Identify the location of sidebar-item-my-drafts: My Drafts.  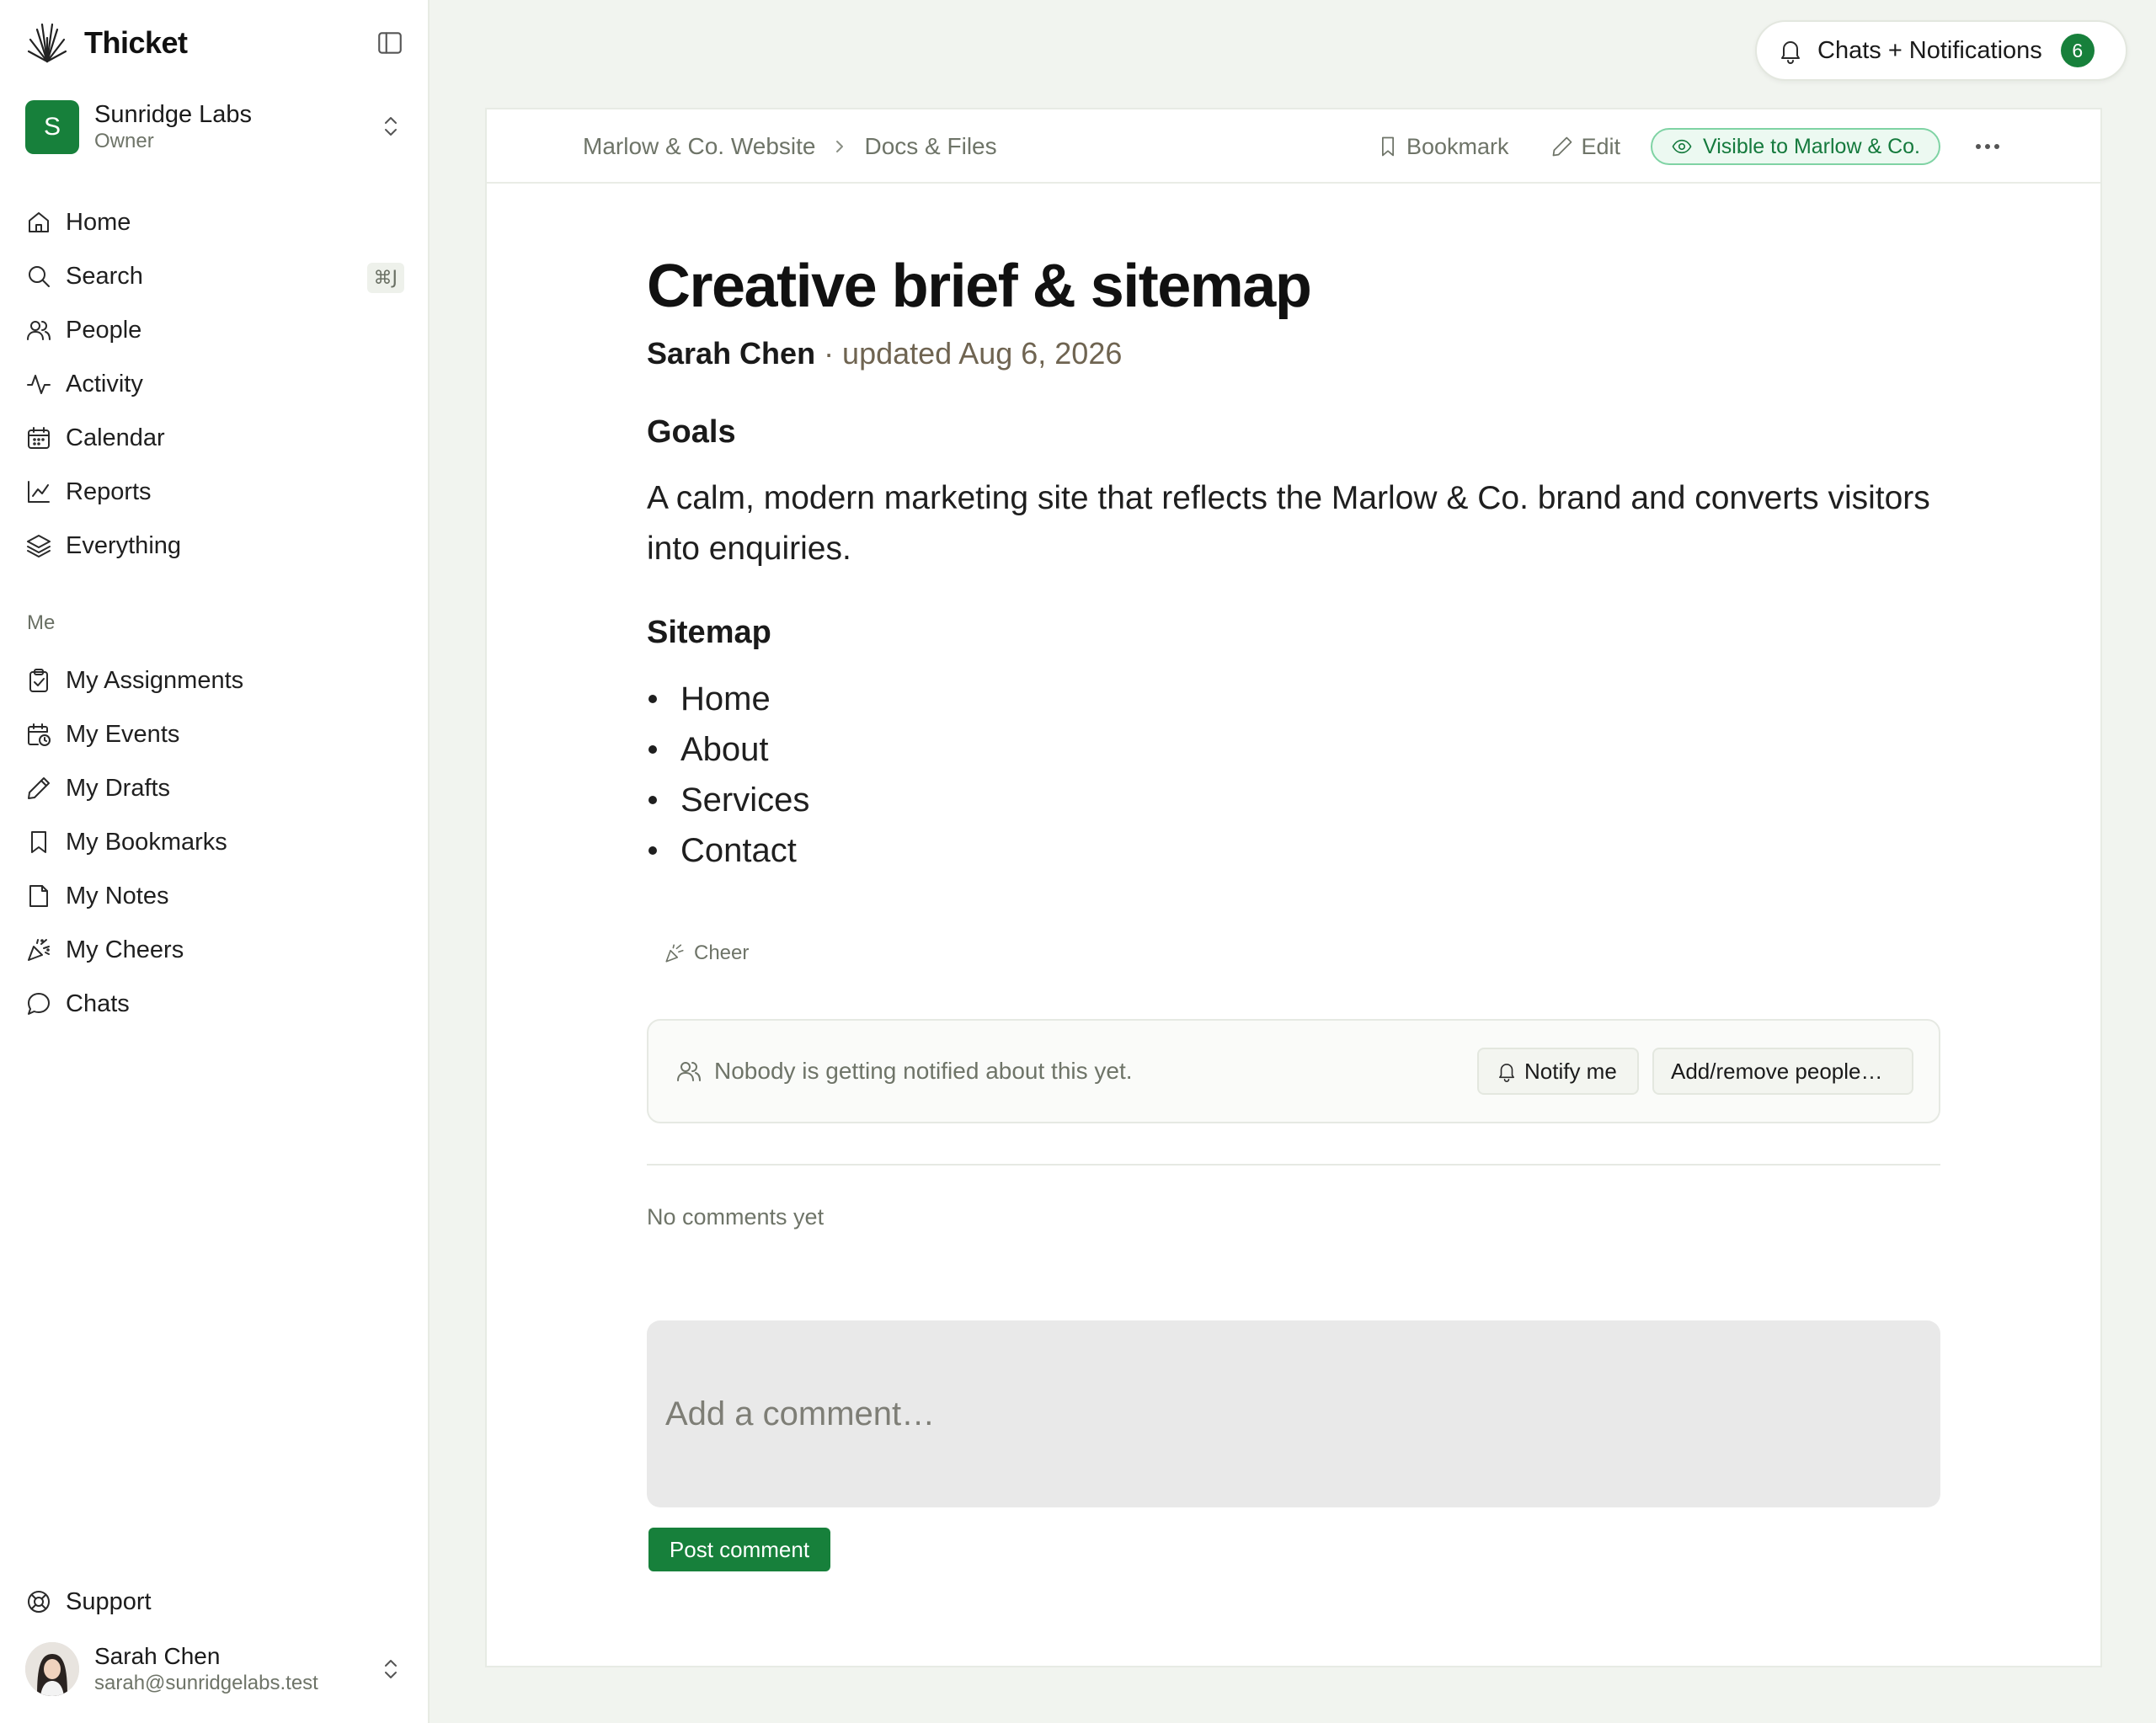
(214, 788).